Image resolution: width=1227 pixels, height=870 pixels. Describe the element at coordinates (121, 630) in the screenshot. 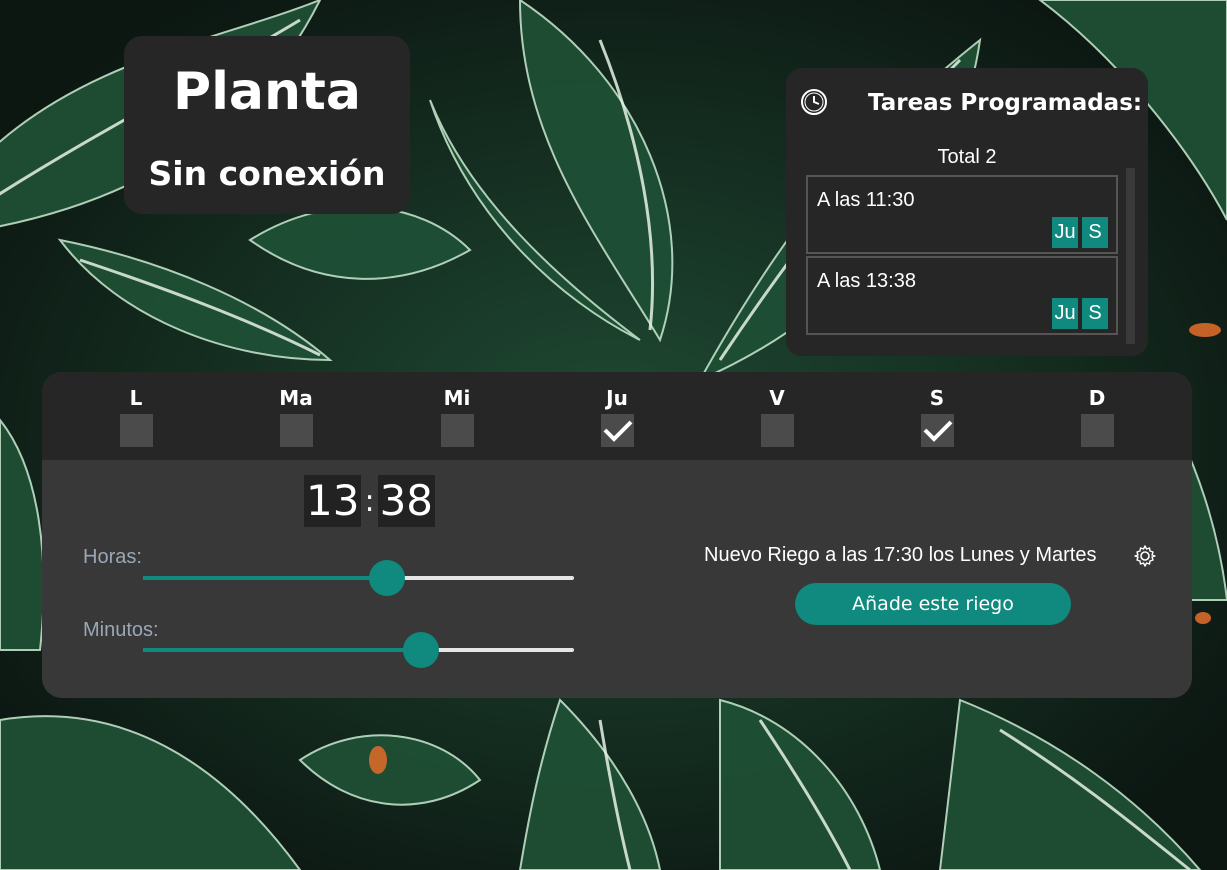

I see `minutes-slider-label: Minutos:` at that location.